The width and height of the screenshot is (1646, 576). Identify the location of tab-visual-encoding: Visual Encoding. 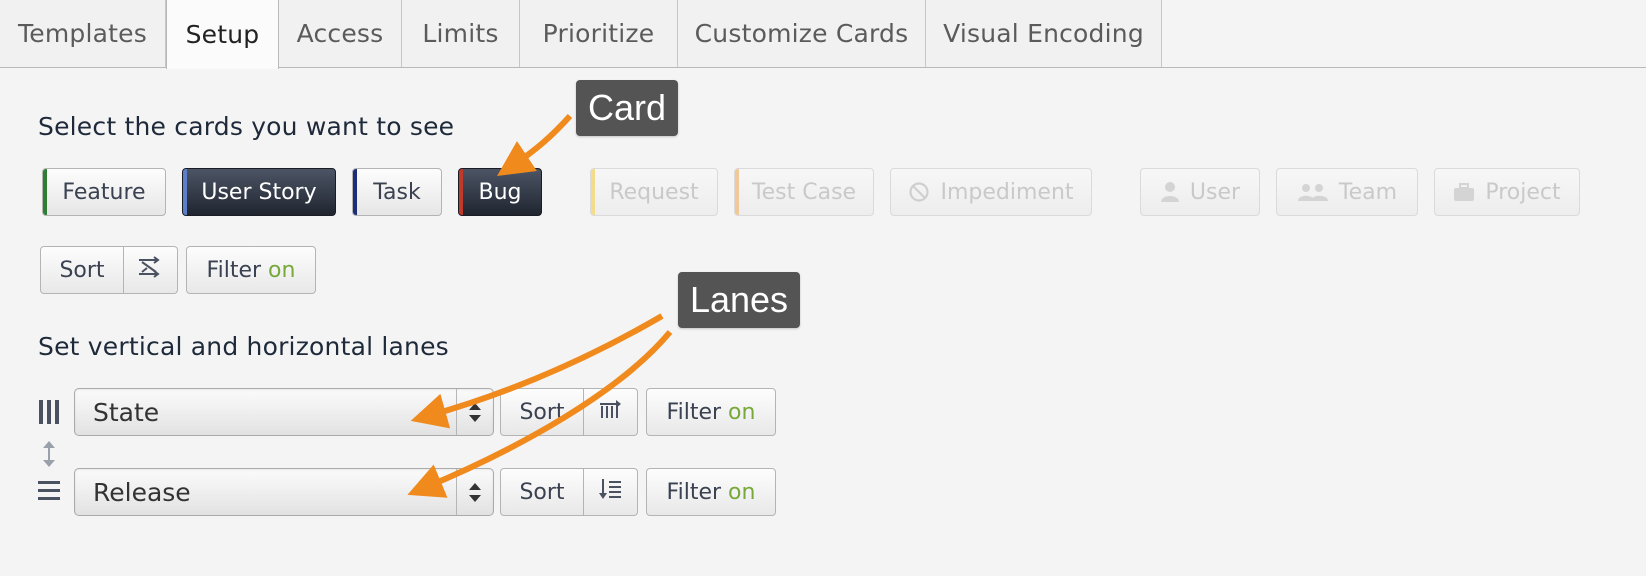
(1044, 33).